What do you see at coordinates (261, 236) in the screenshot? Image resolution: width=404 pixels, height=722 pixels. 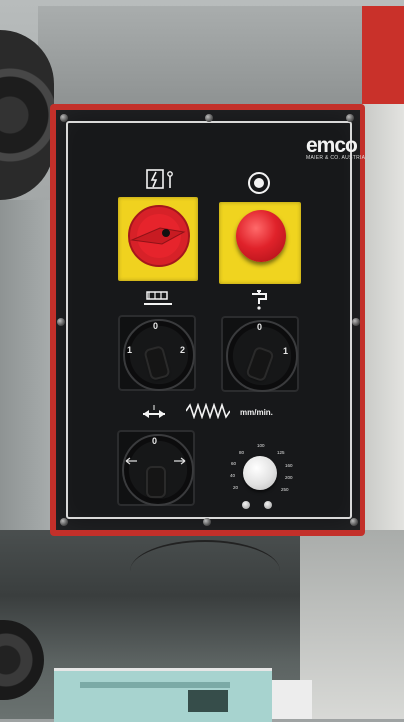 I see `emergency-stop-button` at bounding box center [261, 236].